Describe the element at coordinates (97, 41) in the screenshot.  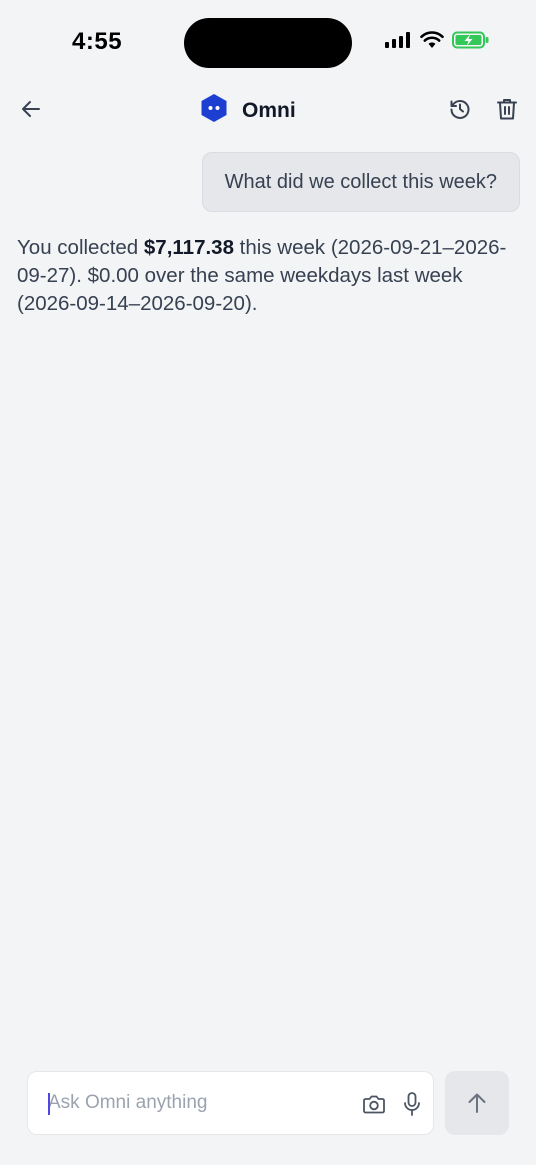
I see `status-time: 4:55` at that location.